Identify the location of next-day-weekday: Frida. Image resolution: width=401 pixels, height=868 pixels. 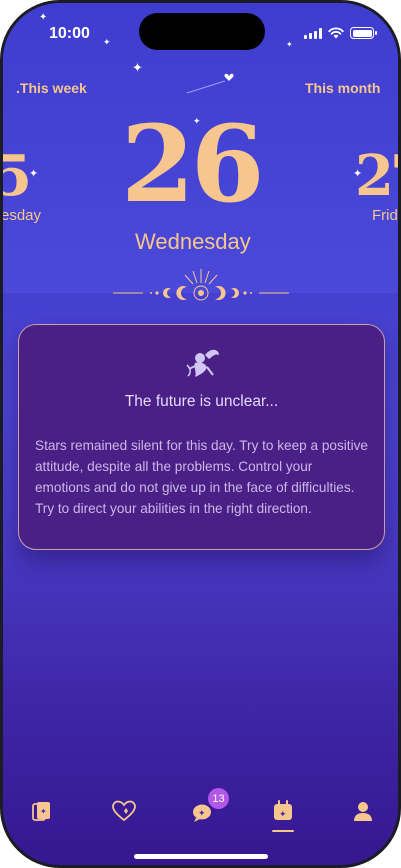
(385, 215).